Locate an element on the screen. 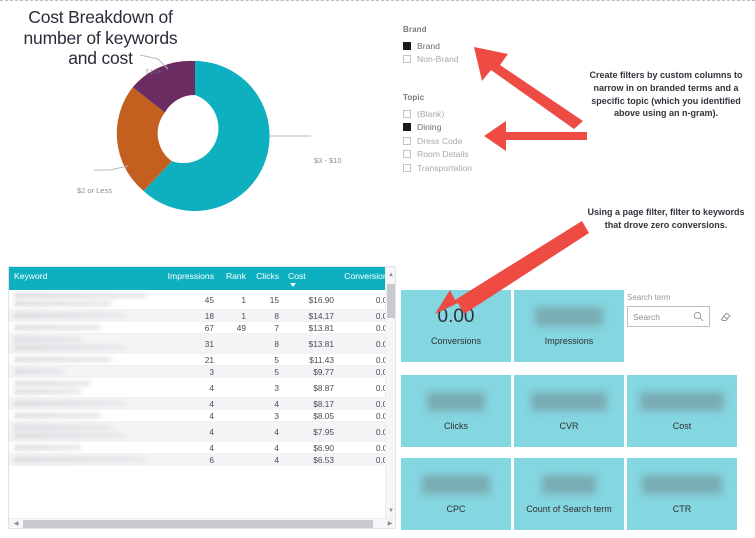 The height and width of the screenshot is (538, 755). kpi-label: Impressions is located at coordinates (569, 340).